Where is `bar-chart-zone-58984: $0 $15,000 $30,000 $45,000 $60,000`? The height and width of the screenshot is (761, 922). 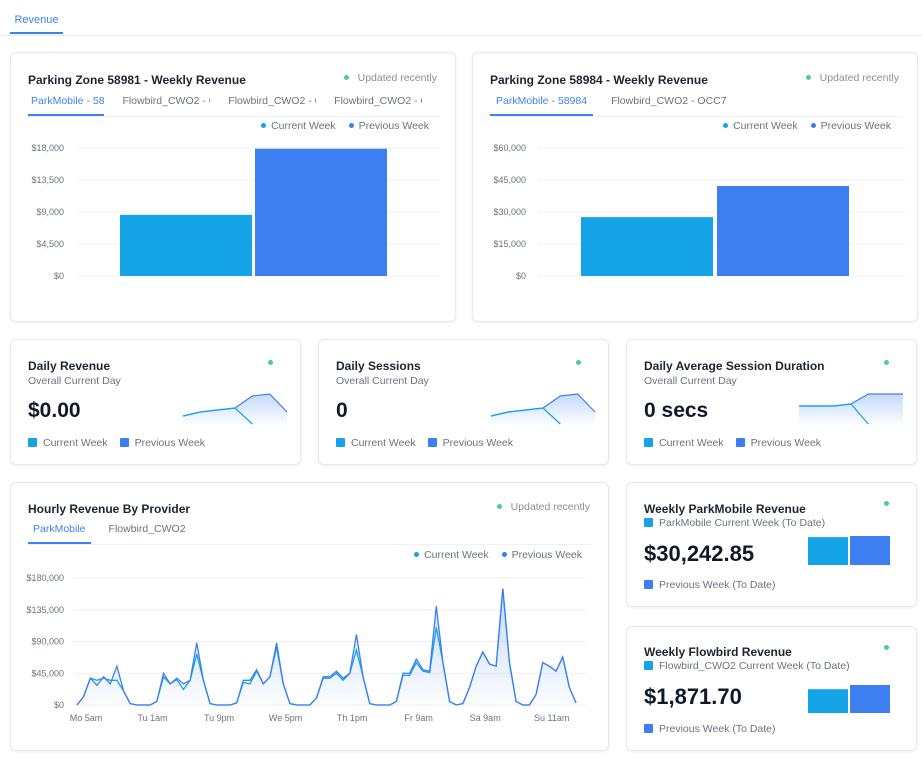
bar-chart-zone-58984: $0 $15,000 $30,000 $45,000 $60,000 is located at coordinates (699, 212).